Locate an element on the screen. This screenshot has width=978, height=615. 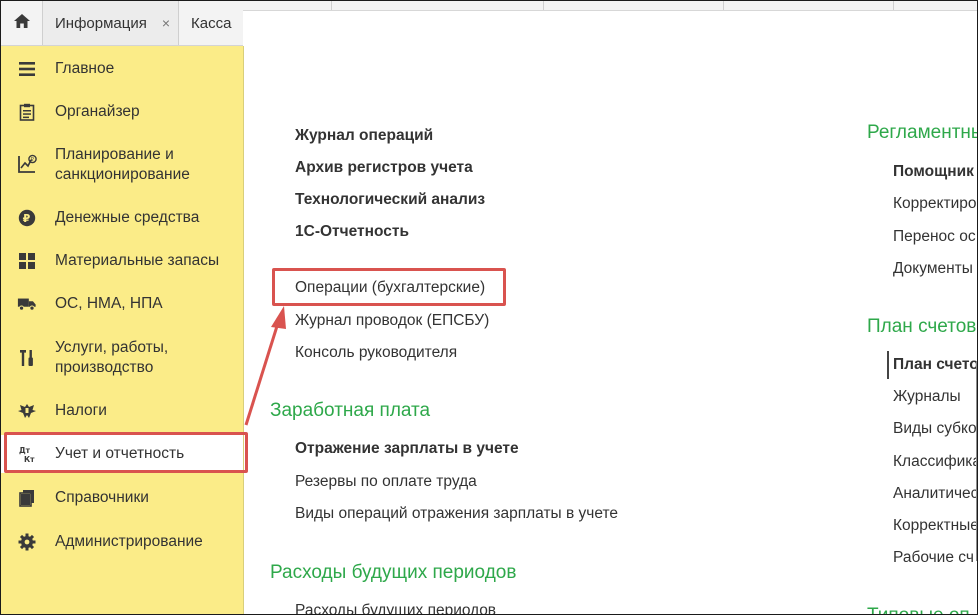
menu-lines-icon is located at coordinates (27, 69).